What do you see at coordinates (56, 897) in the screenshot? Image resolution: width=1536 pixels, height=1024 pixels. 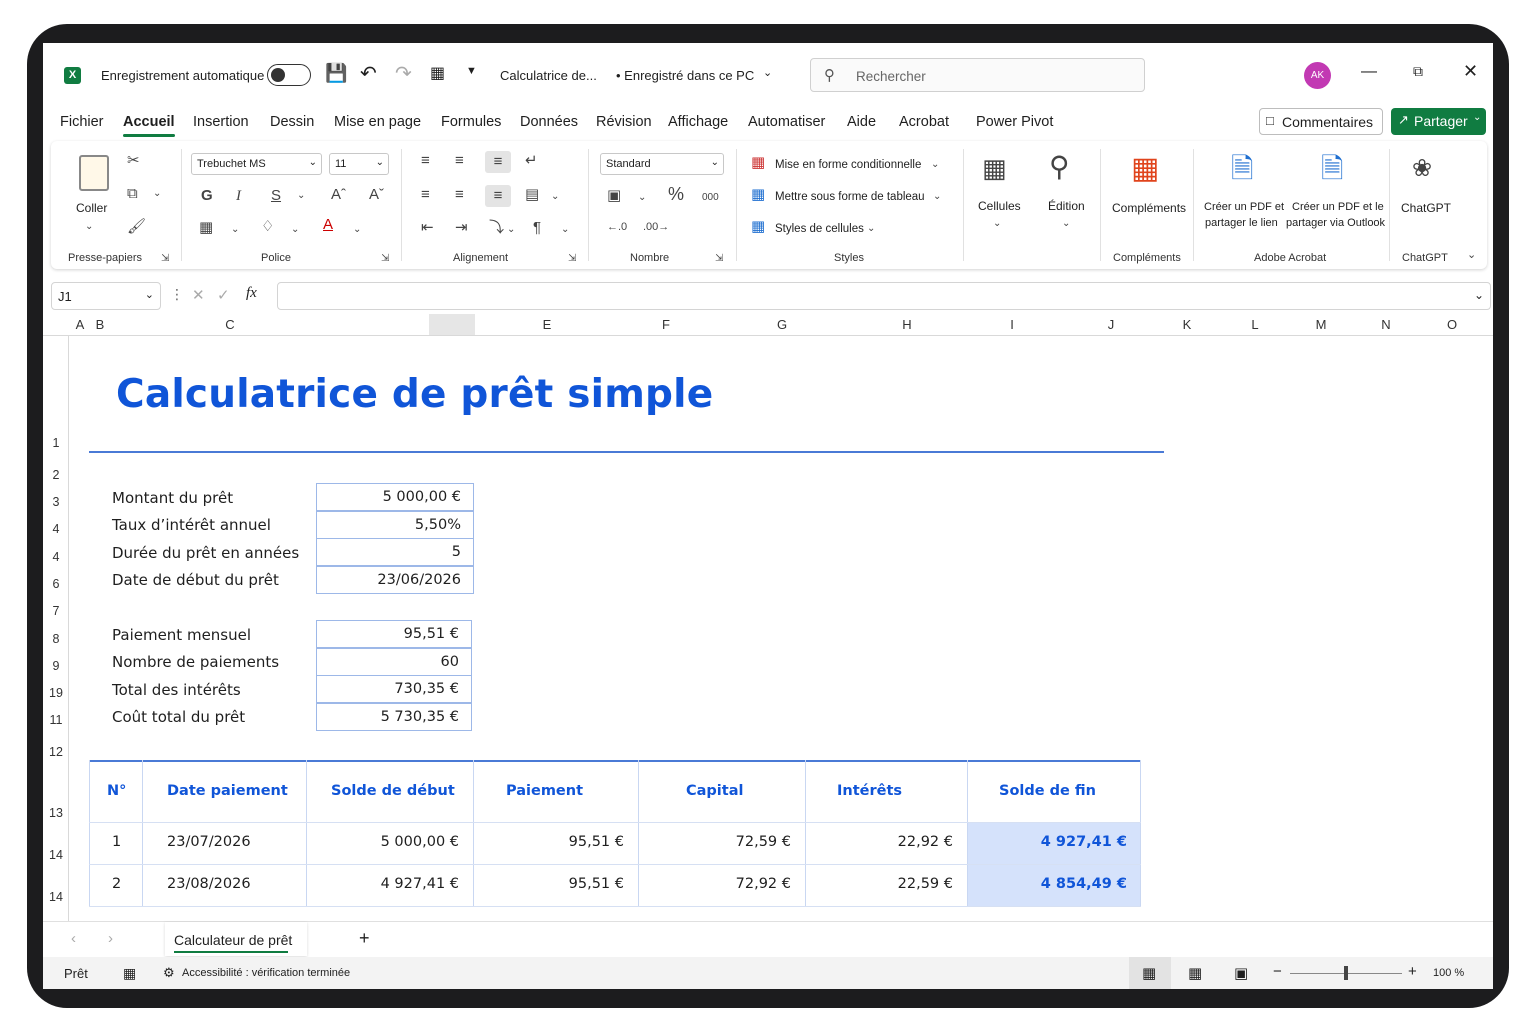 I see `row-header: 14` at bounding box center [56, 897].